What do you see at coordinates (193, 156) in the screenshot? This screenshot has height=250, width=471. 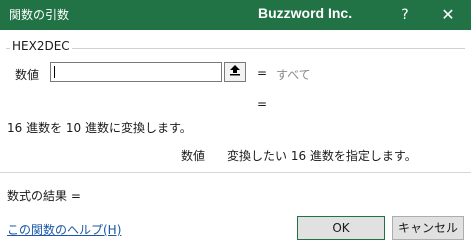 I see `argument-help-name: 数値` at bounding box center [193, 156].